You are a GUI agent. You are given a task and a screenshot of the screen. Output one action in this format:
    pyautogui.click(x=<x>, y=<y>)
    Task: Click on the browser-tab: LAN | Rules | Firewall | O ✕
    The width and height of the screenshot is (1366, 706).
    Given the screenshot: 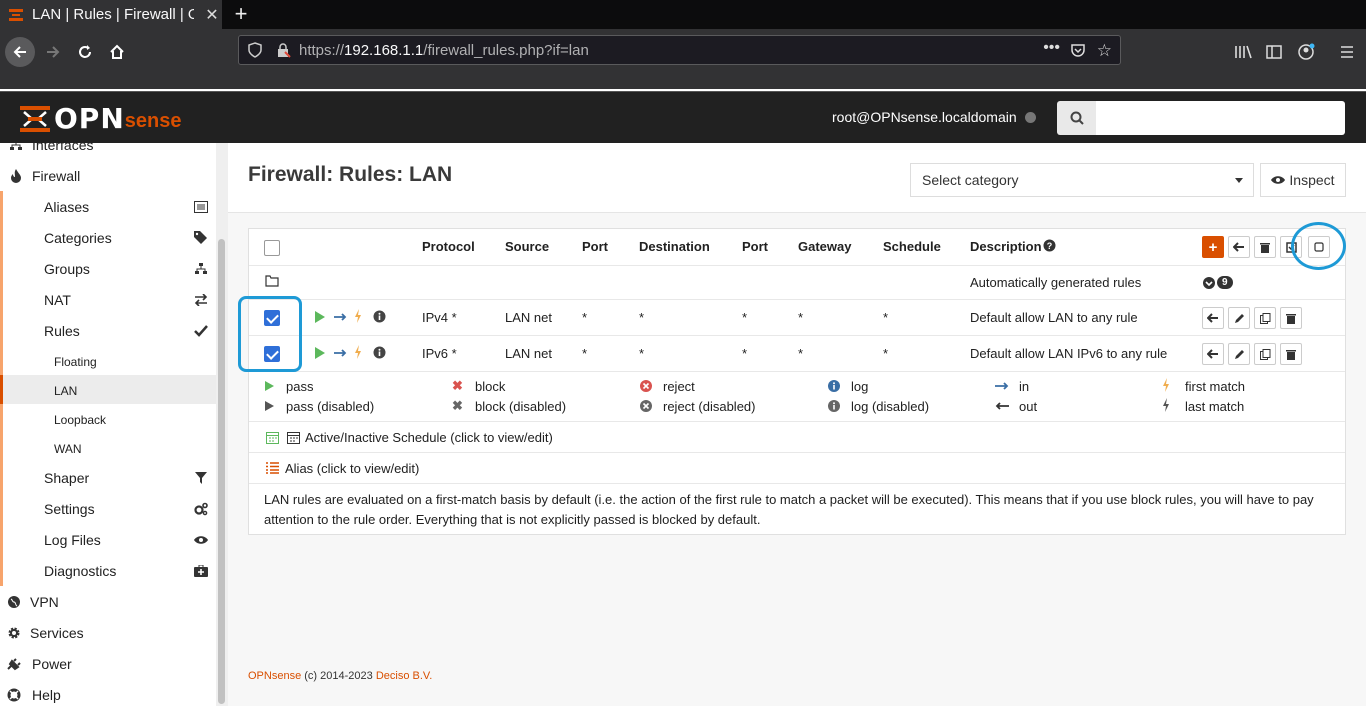 What is the action you would take?
    pyautogui.click(x=111, y=14)
    